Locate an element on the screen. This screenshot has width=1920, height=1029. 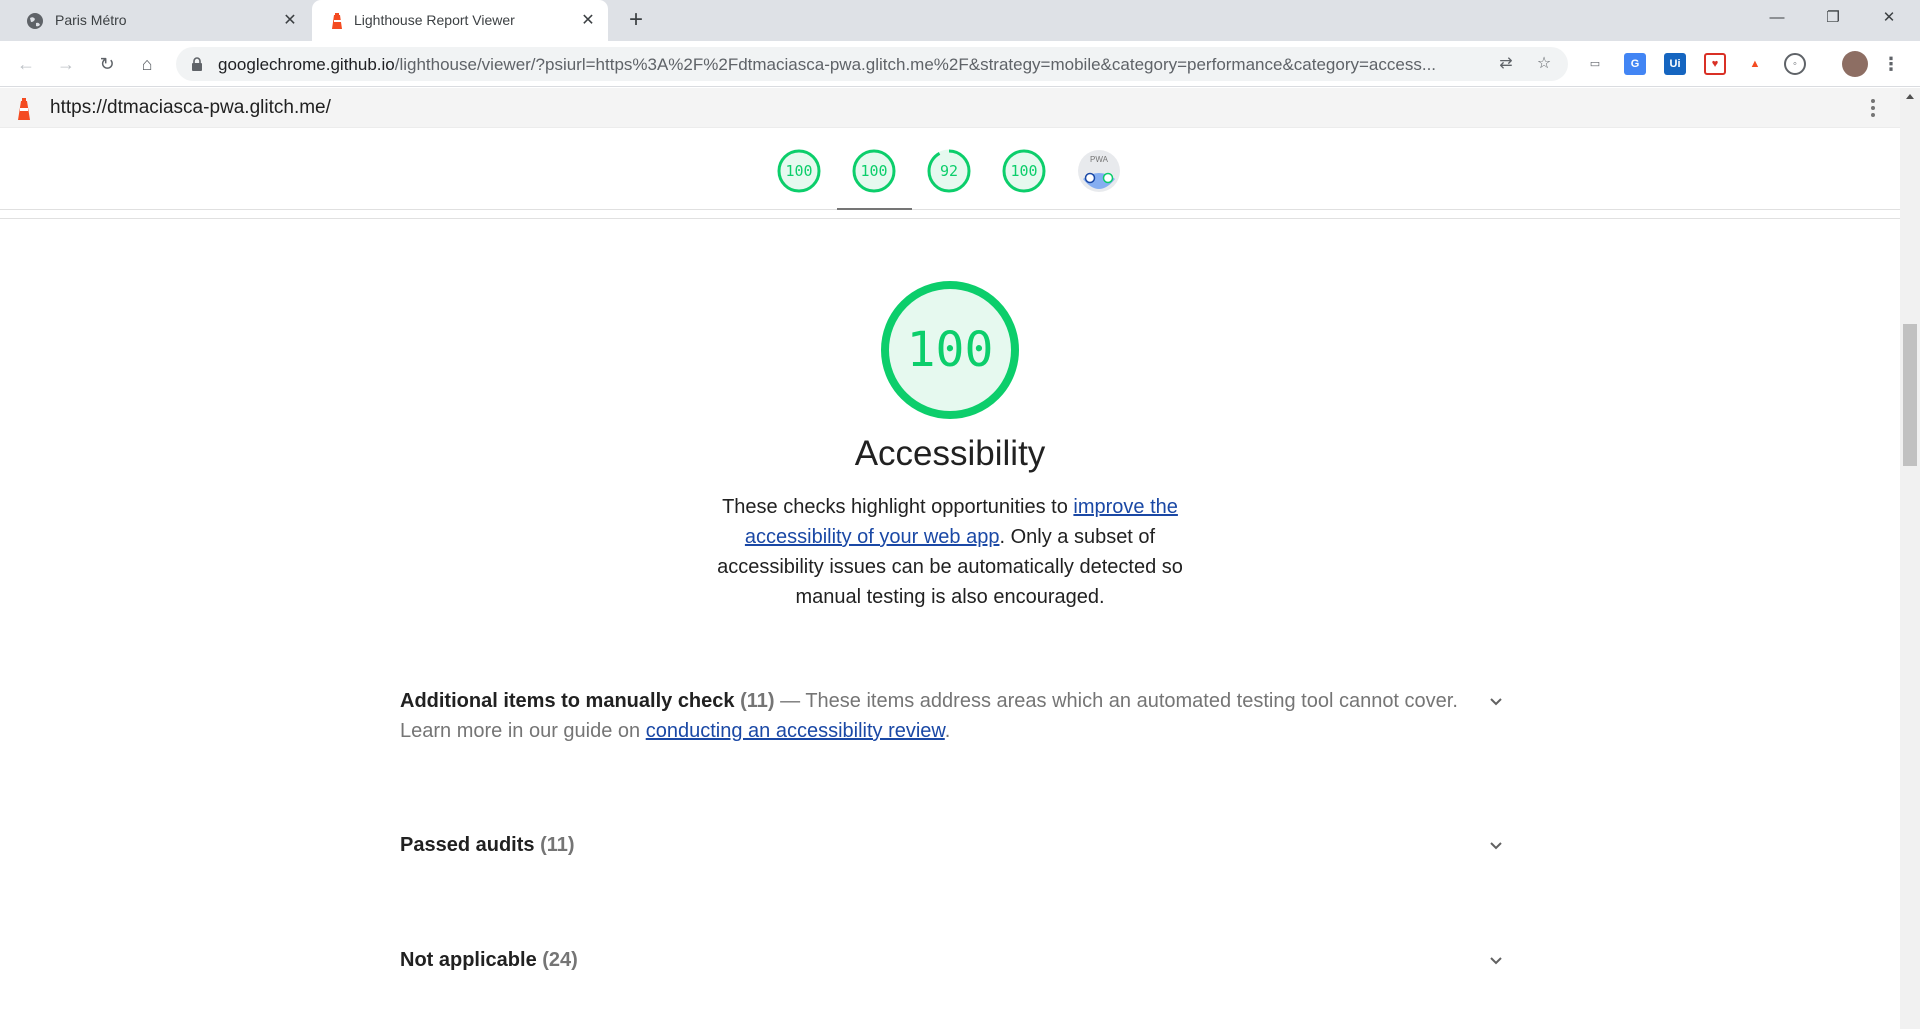
selected-gauge-indicator is located at coordinates (874, 209).